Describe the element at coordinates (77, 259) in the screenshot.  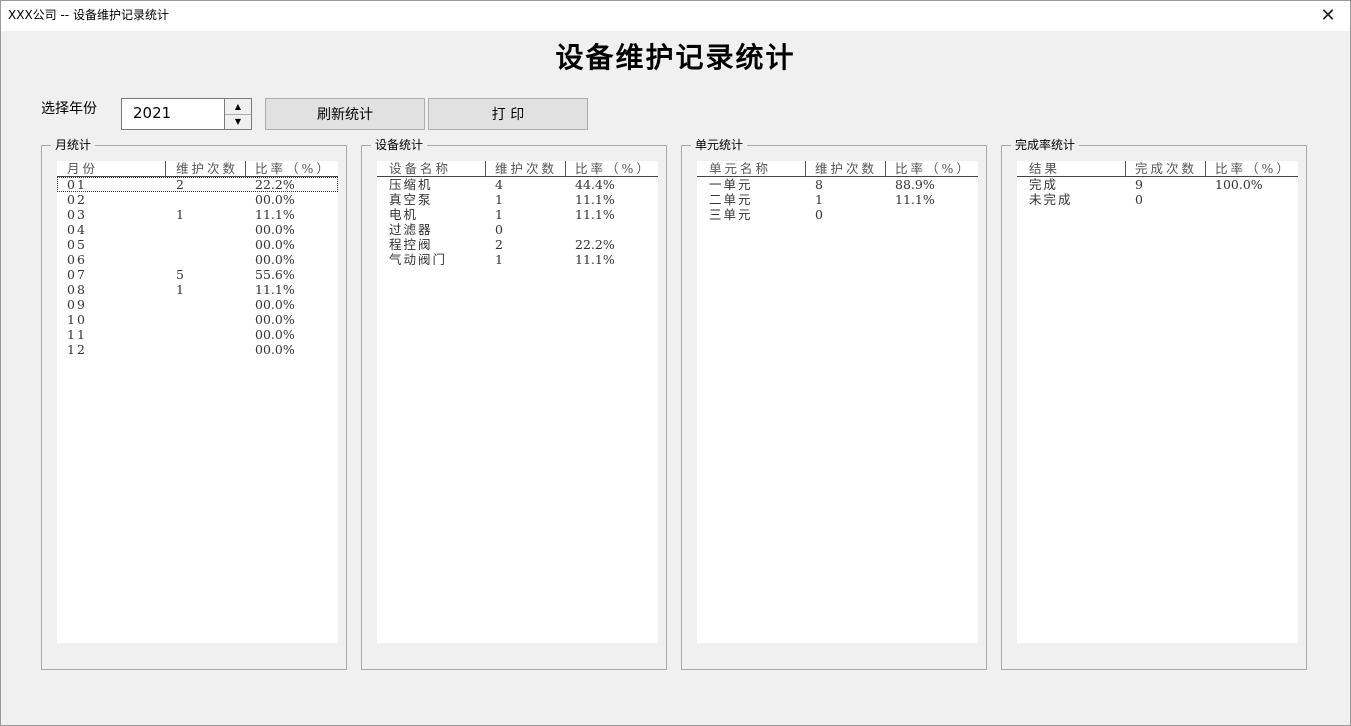
I see `list-cell: 06` at that location.